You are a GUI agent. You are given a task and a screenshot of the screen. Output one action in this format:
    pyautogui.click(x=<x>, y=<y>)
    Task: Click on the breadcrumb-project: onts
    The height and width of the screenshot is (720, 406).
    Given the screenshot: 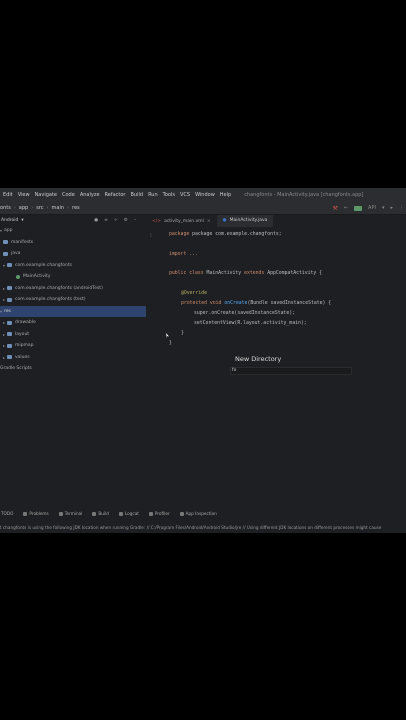 What is the action you would take?
    pyautogui.click(x=5, y=208)
    